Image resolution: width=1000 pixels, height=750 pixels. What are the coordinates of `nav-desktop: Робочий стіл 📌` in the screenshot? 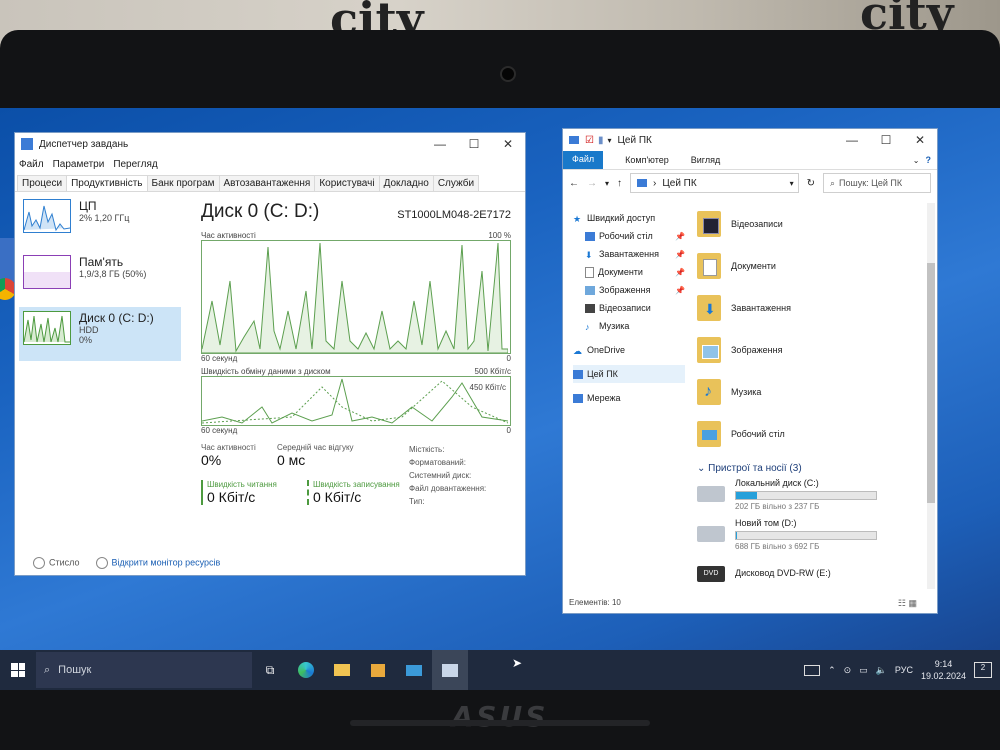 It's located at (629, 236).